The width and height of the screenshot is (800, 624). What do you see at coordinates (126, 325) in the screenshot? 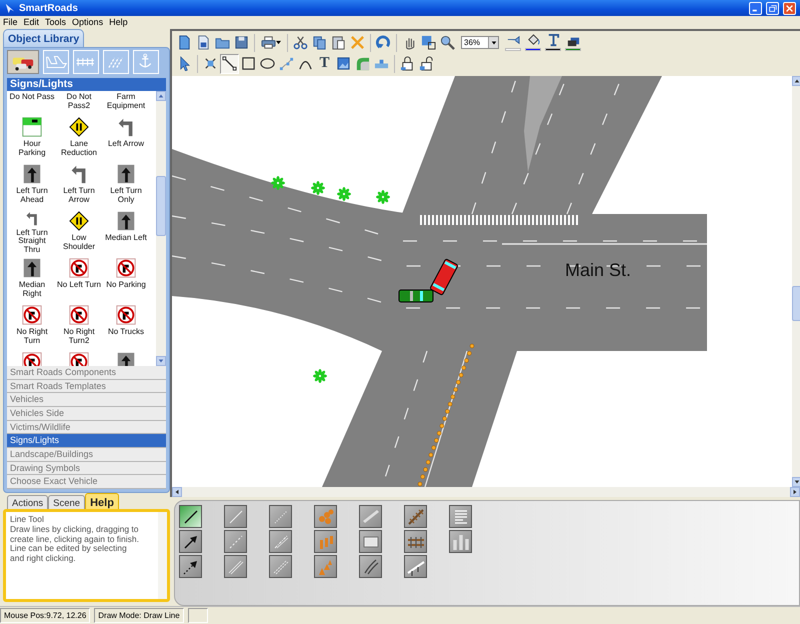
I see `sign-item: No Trucks` at bounding box center [126, 325].